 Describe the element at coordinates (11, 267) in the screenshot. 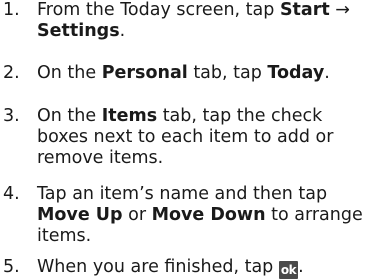

I see `step-number: 5.` at that location.